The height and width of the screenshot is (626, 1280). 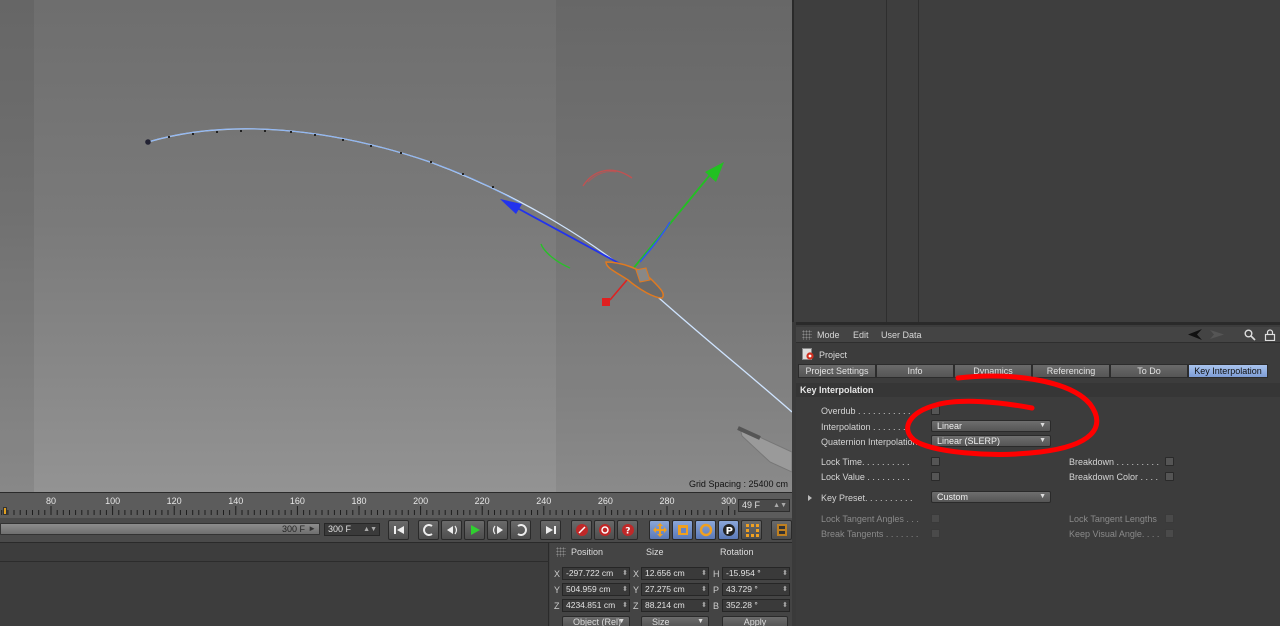 I want to click on secondary-object, so click(x=764, y=449).